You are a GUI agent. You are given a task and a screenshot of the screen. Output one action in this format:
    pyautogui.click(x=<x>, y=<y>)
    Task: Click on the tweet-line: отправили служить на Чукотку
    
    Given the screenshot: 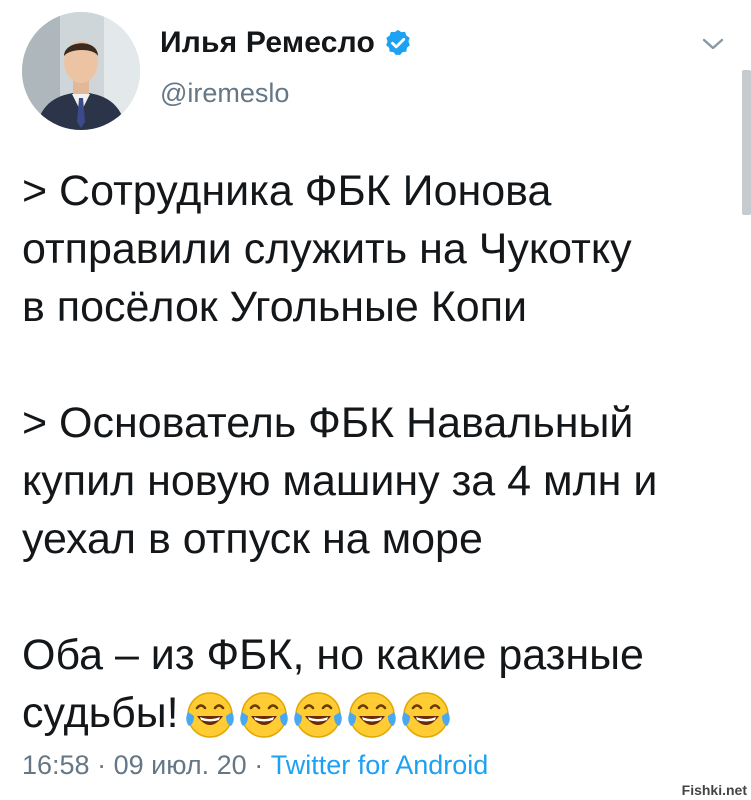 What is the action you would take?
    pyautogui.click(x=327, y=249)
    